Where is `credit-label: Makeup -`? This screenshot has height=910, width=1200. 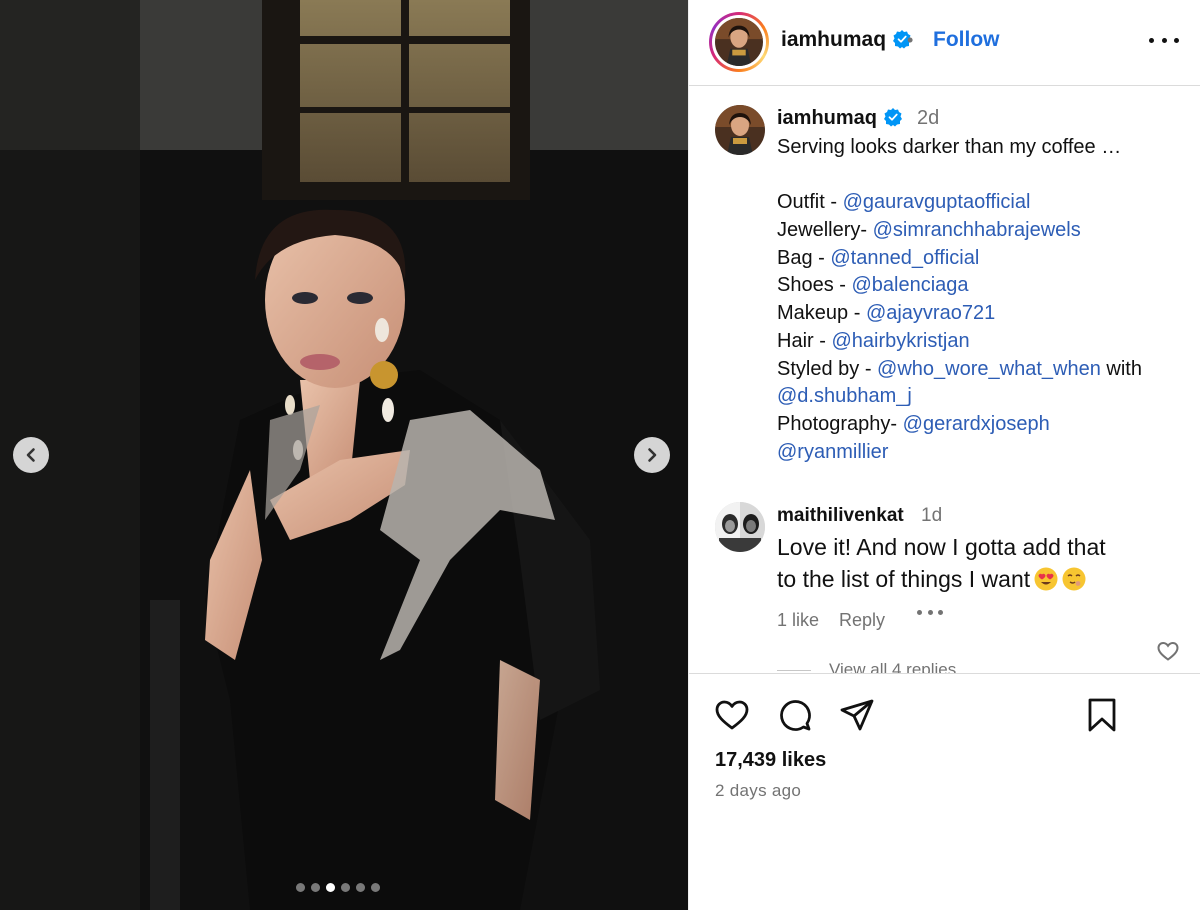 credit-label: Makeup - is located at coordinates (821, 313).